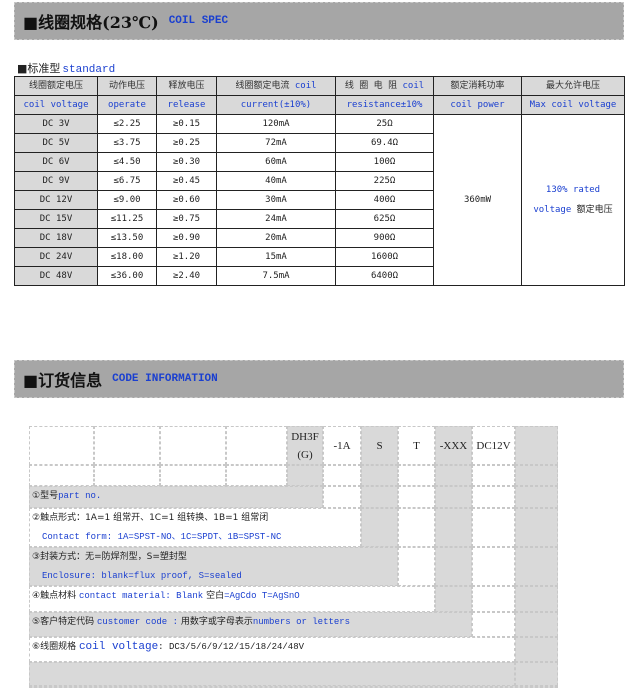  What do you see at coordinates (80, 496) in the screenshot?
I see `item-en: part no.` at bounding box center [80, 496].